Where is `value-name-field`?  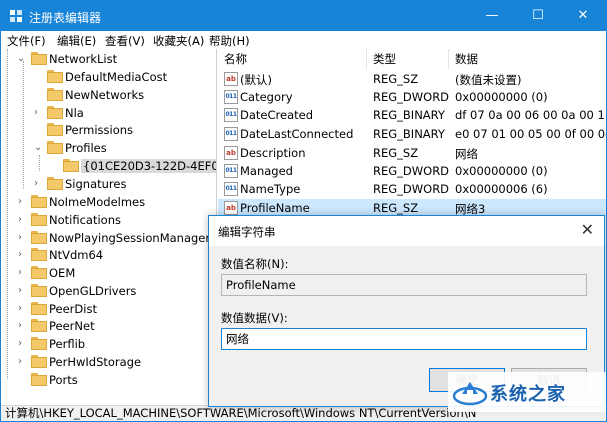
value-name-field is located at coordinates (404, 285).